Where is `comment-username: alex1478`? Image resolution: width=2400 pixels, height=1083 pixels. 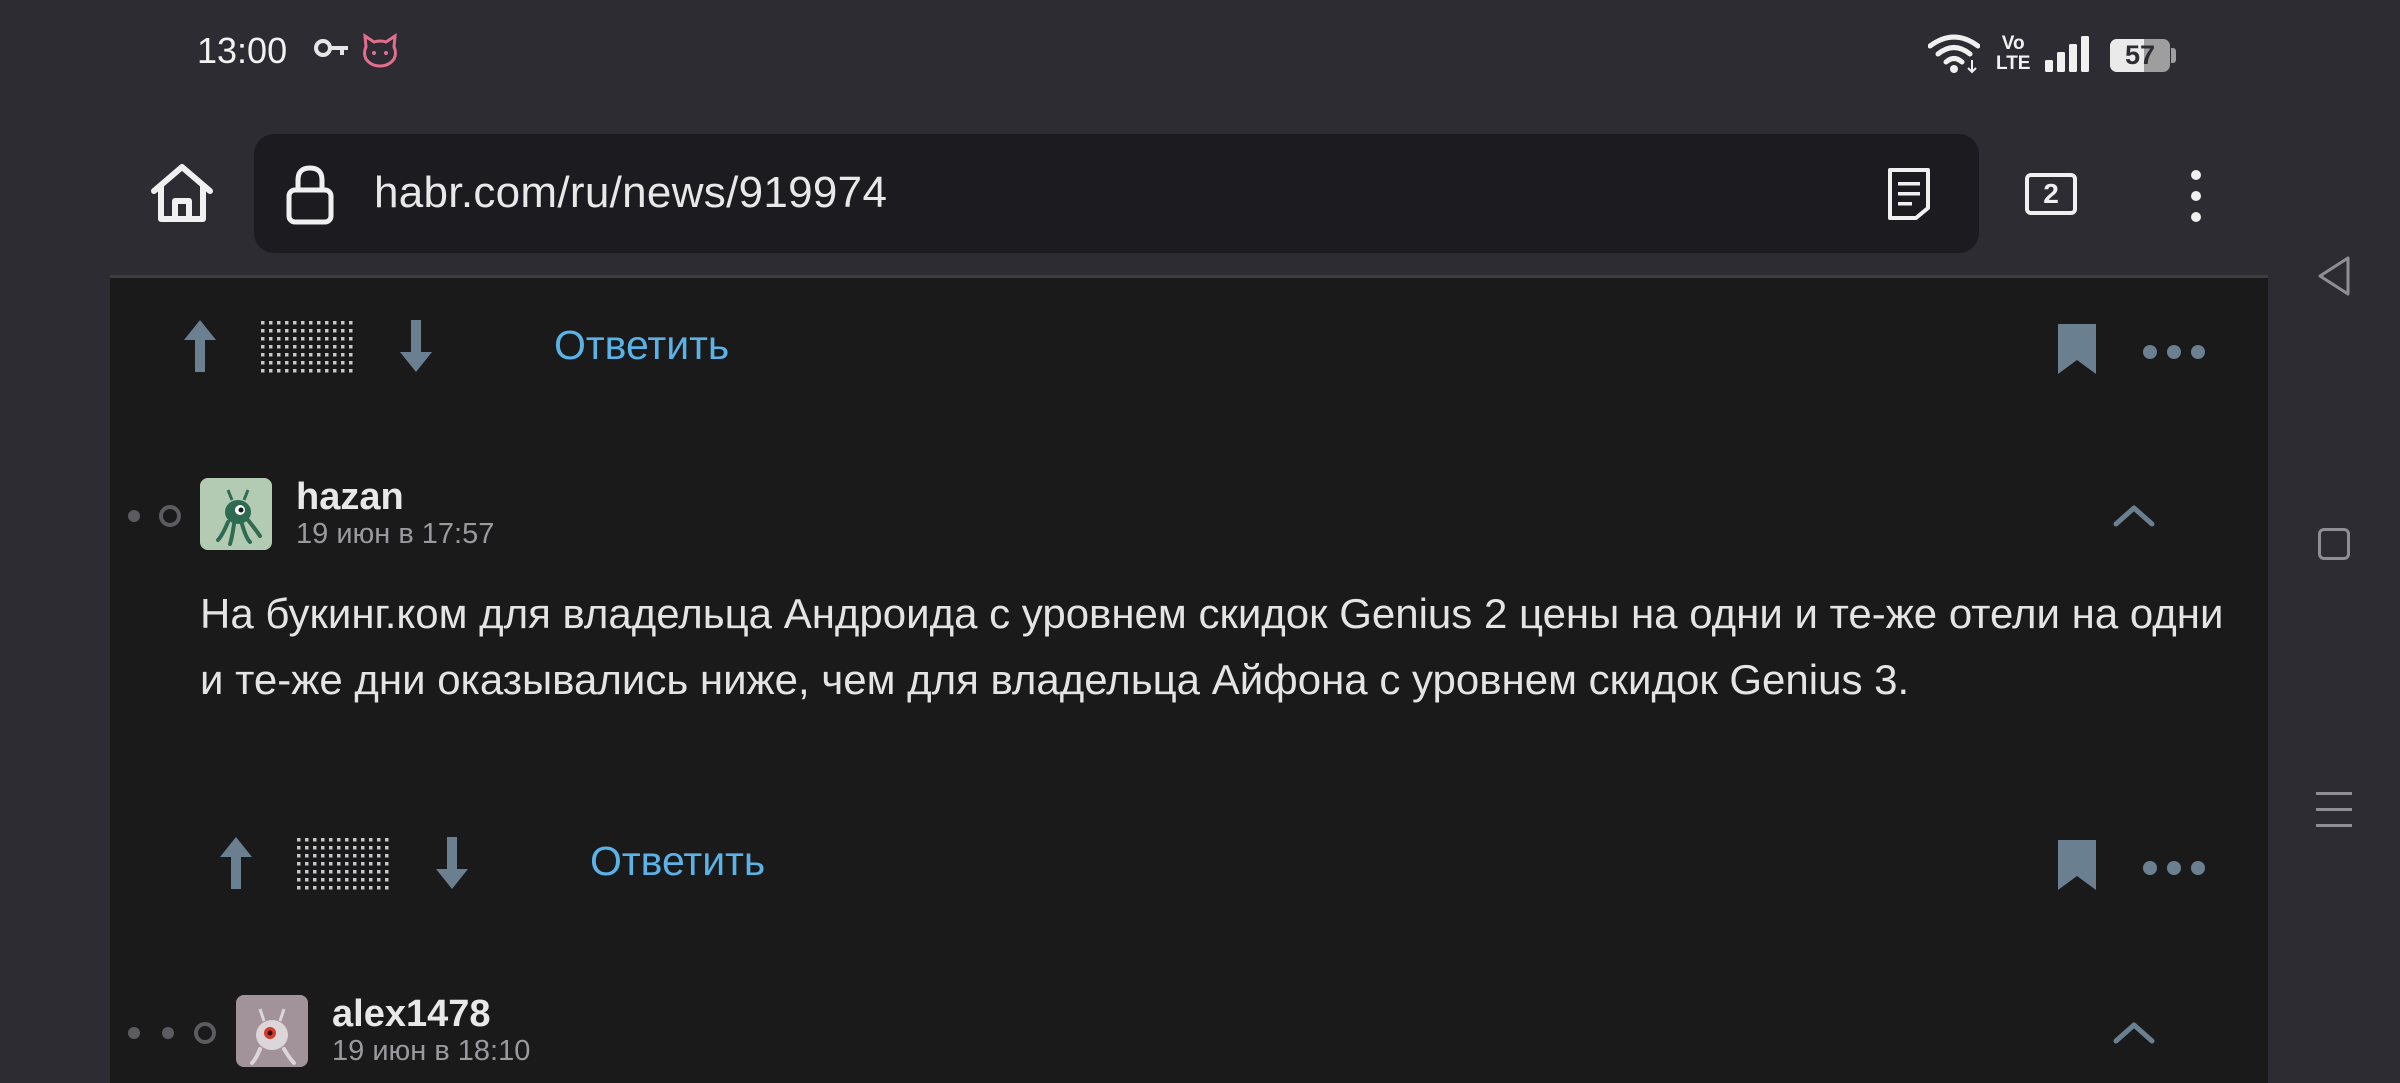 comment-username: alex1478 is located at coordinates (411, 1014).